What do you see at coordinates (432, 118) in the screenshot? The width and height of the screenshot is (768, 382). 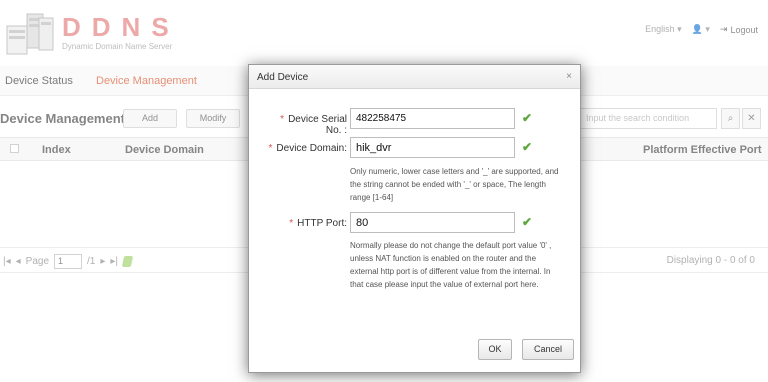 I see `serial-number-field: 482258475` at bounding box center [432, 118].